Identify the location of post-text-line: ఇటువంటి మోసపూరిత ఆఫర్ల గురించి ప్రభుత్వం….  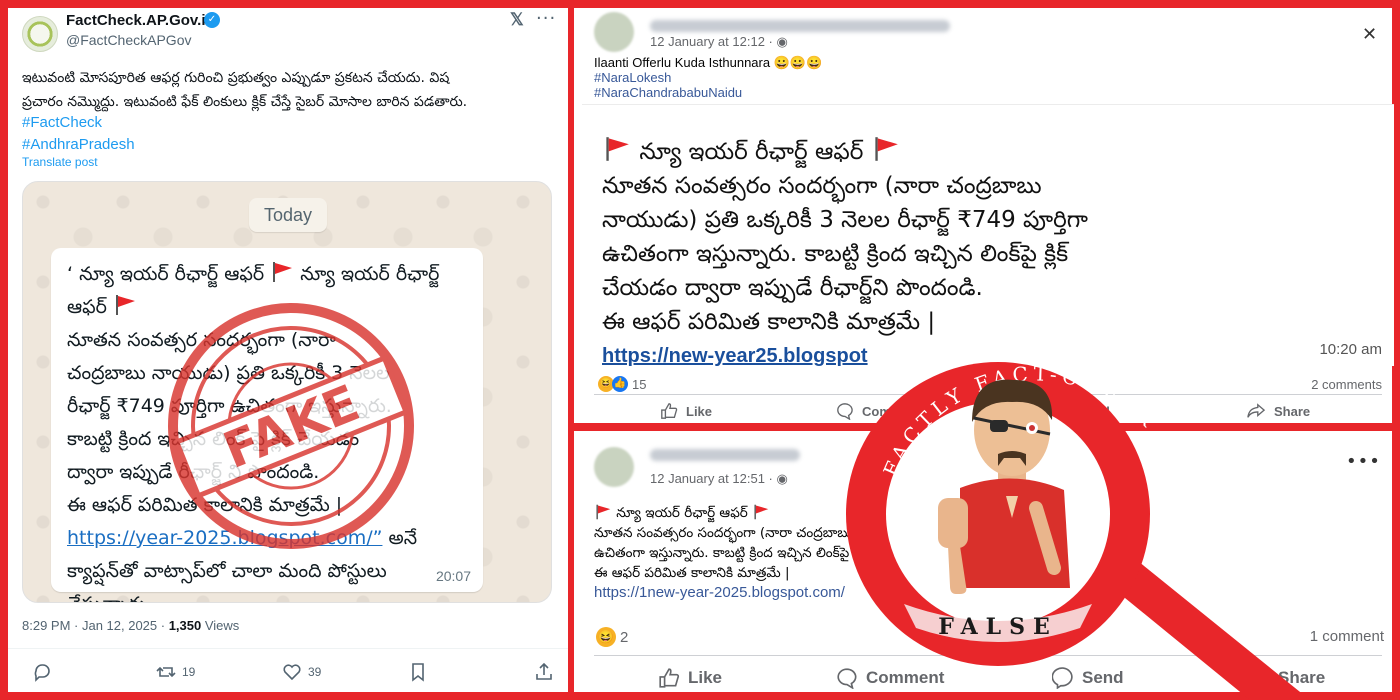
(236, 78).